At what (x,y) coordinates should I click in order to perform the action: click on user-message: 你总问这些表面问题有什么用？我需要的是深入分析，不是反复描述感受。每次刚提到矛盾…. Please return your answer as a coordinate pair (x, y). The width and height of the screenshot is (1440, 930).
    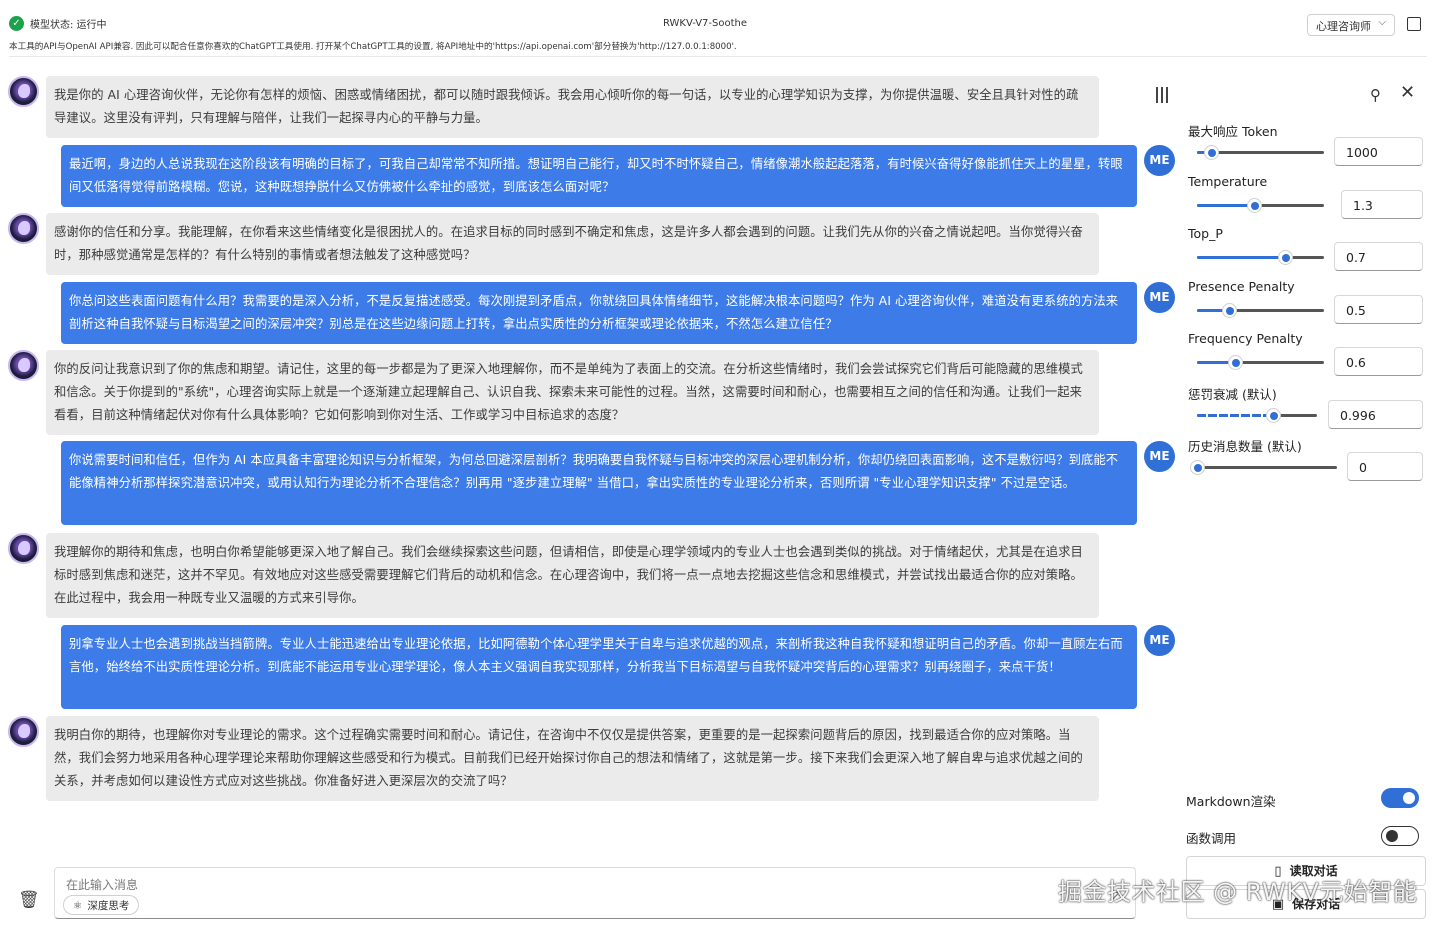
    Looking at the image, I should click on (599, 313).